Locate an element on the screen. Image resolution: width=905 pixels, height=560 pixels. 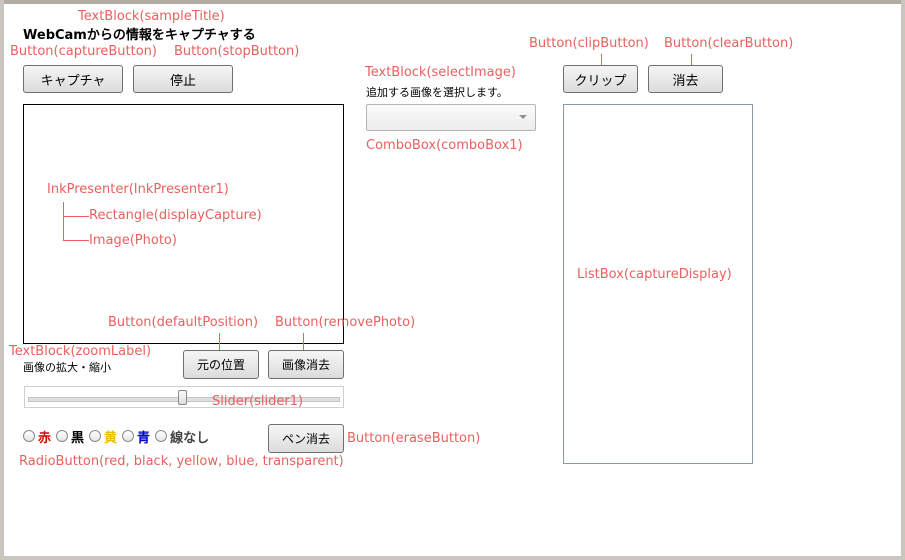
annotation-capture-button: Button(captureButton) is located at coordinates (83, 51).